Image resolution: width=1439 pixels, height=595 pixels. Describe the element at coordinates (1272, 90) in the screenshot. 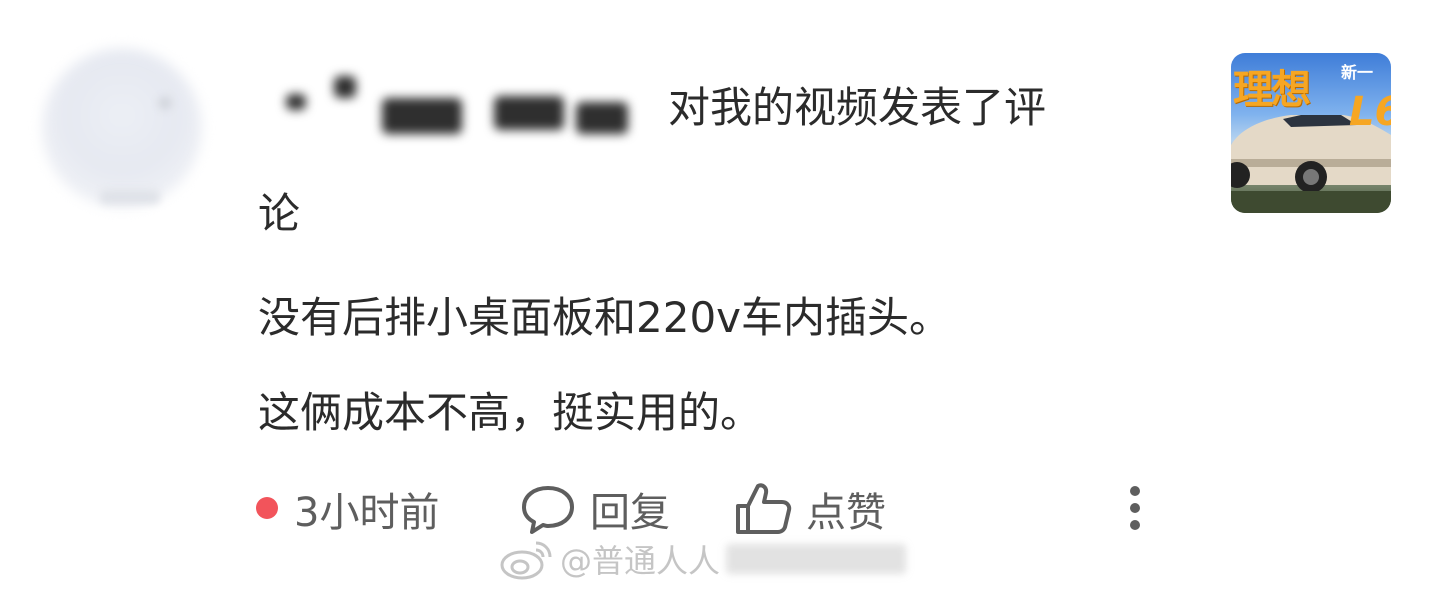

I see `thumbnail-title: 理想` at that location.